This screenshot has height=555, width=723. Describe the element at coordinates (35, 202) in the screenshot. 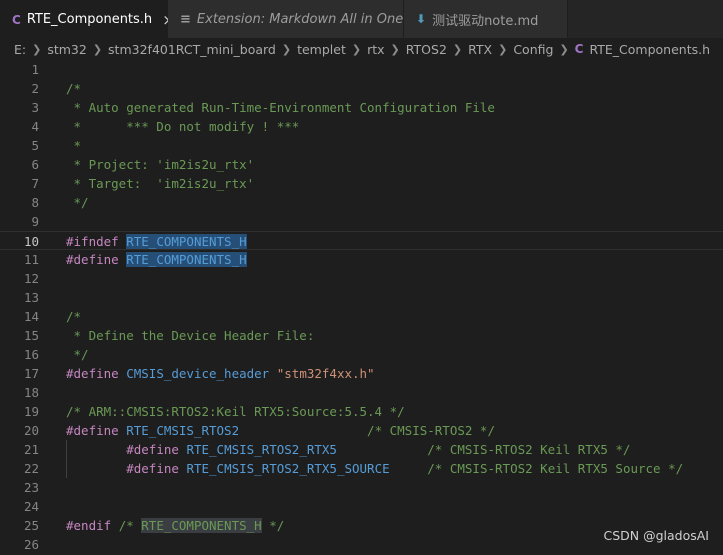

I see `line-number: 8` at that location.